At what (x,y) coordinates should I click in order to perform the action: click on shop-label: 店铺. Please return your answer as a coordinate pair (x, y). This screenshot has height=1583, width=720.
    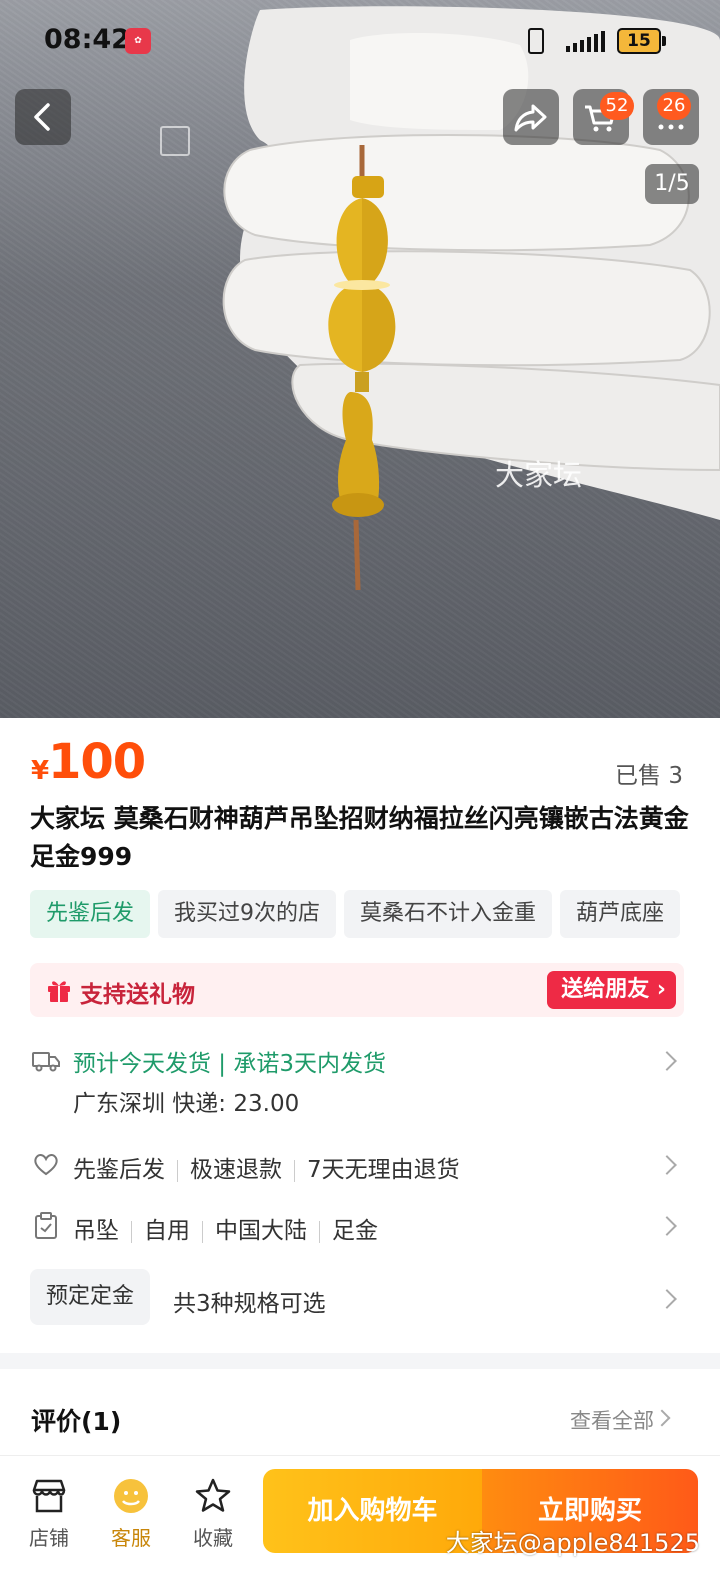
    Looking at the image, I should click on (49, 1538).